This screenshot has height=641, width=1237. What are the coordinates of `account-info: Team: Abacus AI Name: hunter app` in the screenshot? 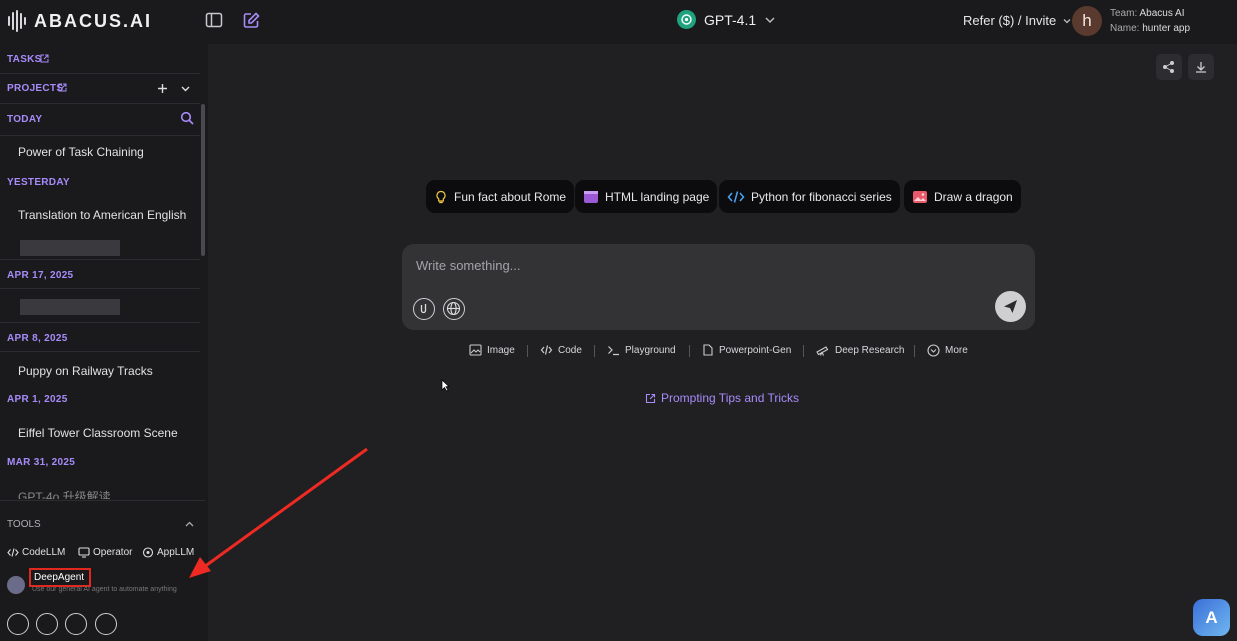 It's located at (1150, 21).